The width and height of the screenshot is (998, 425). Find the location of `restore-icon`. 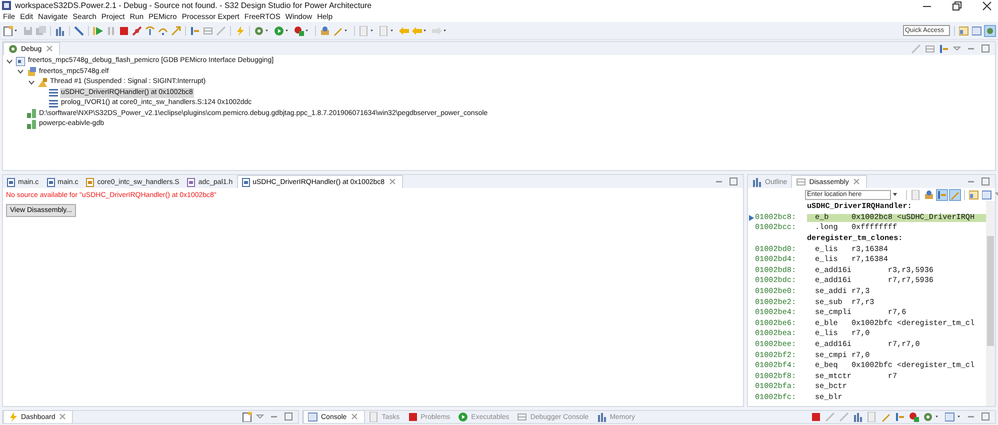

restore-icon is located at coordinates (957, 5).